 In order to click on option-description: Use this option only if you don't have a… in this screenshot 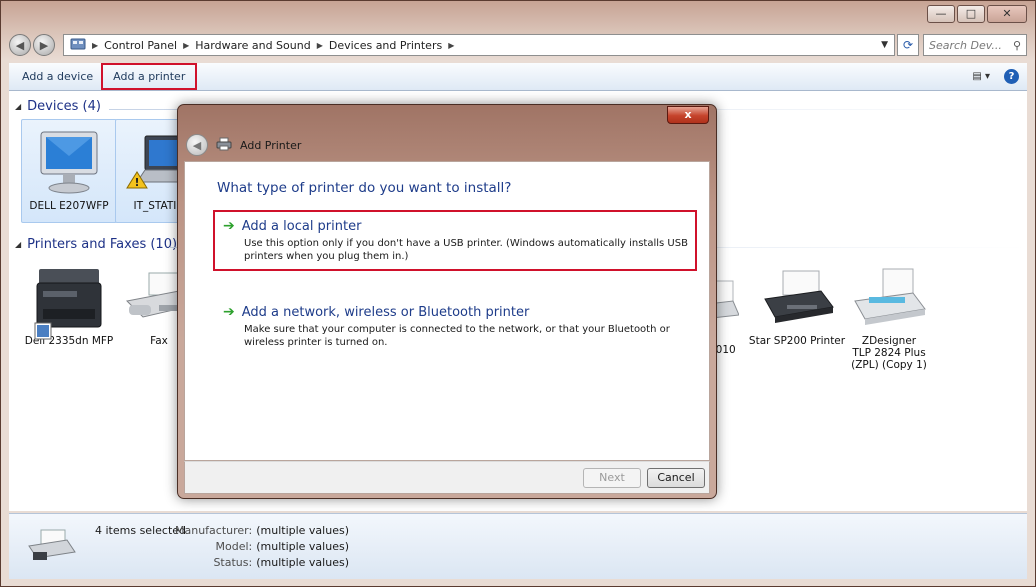, I will do `click(466, 250)`.